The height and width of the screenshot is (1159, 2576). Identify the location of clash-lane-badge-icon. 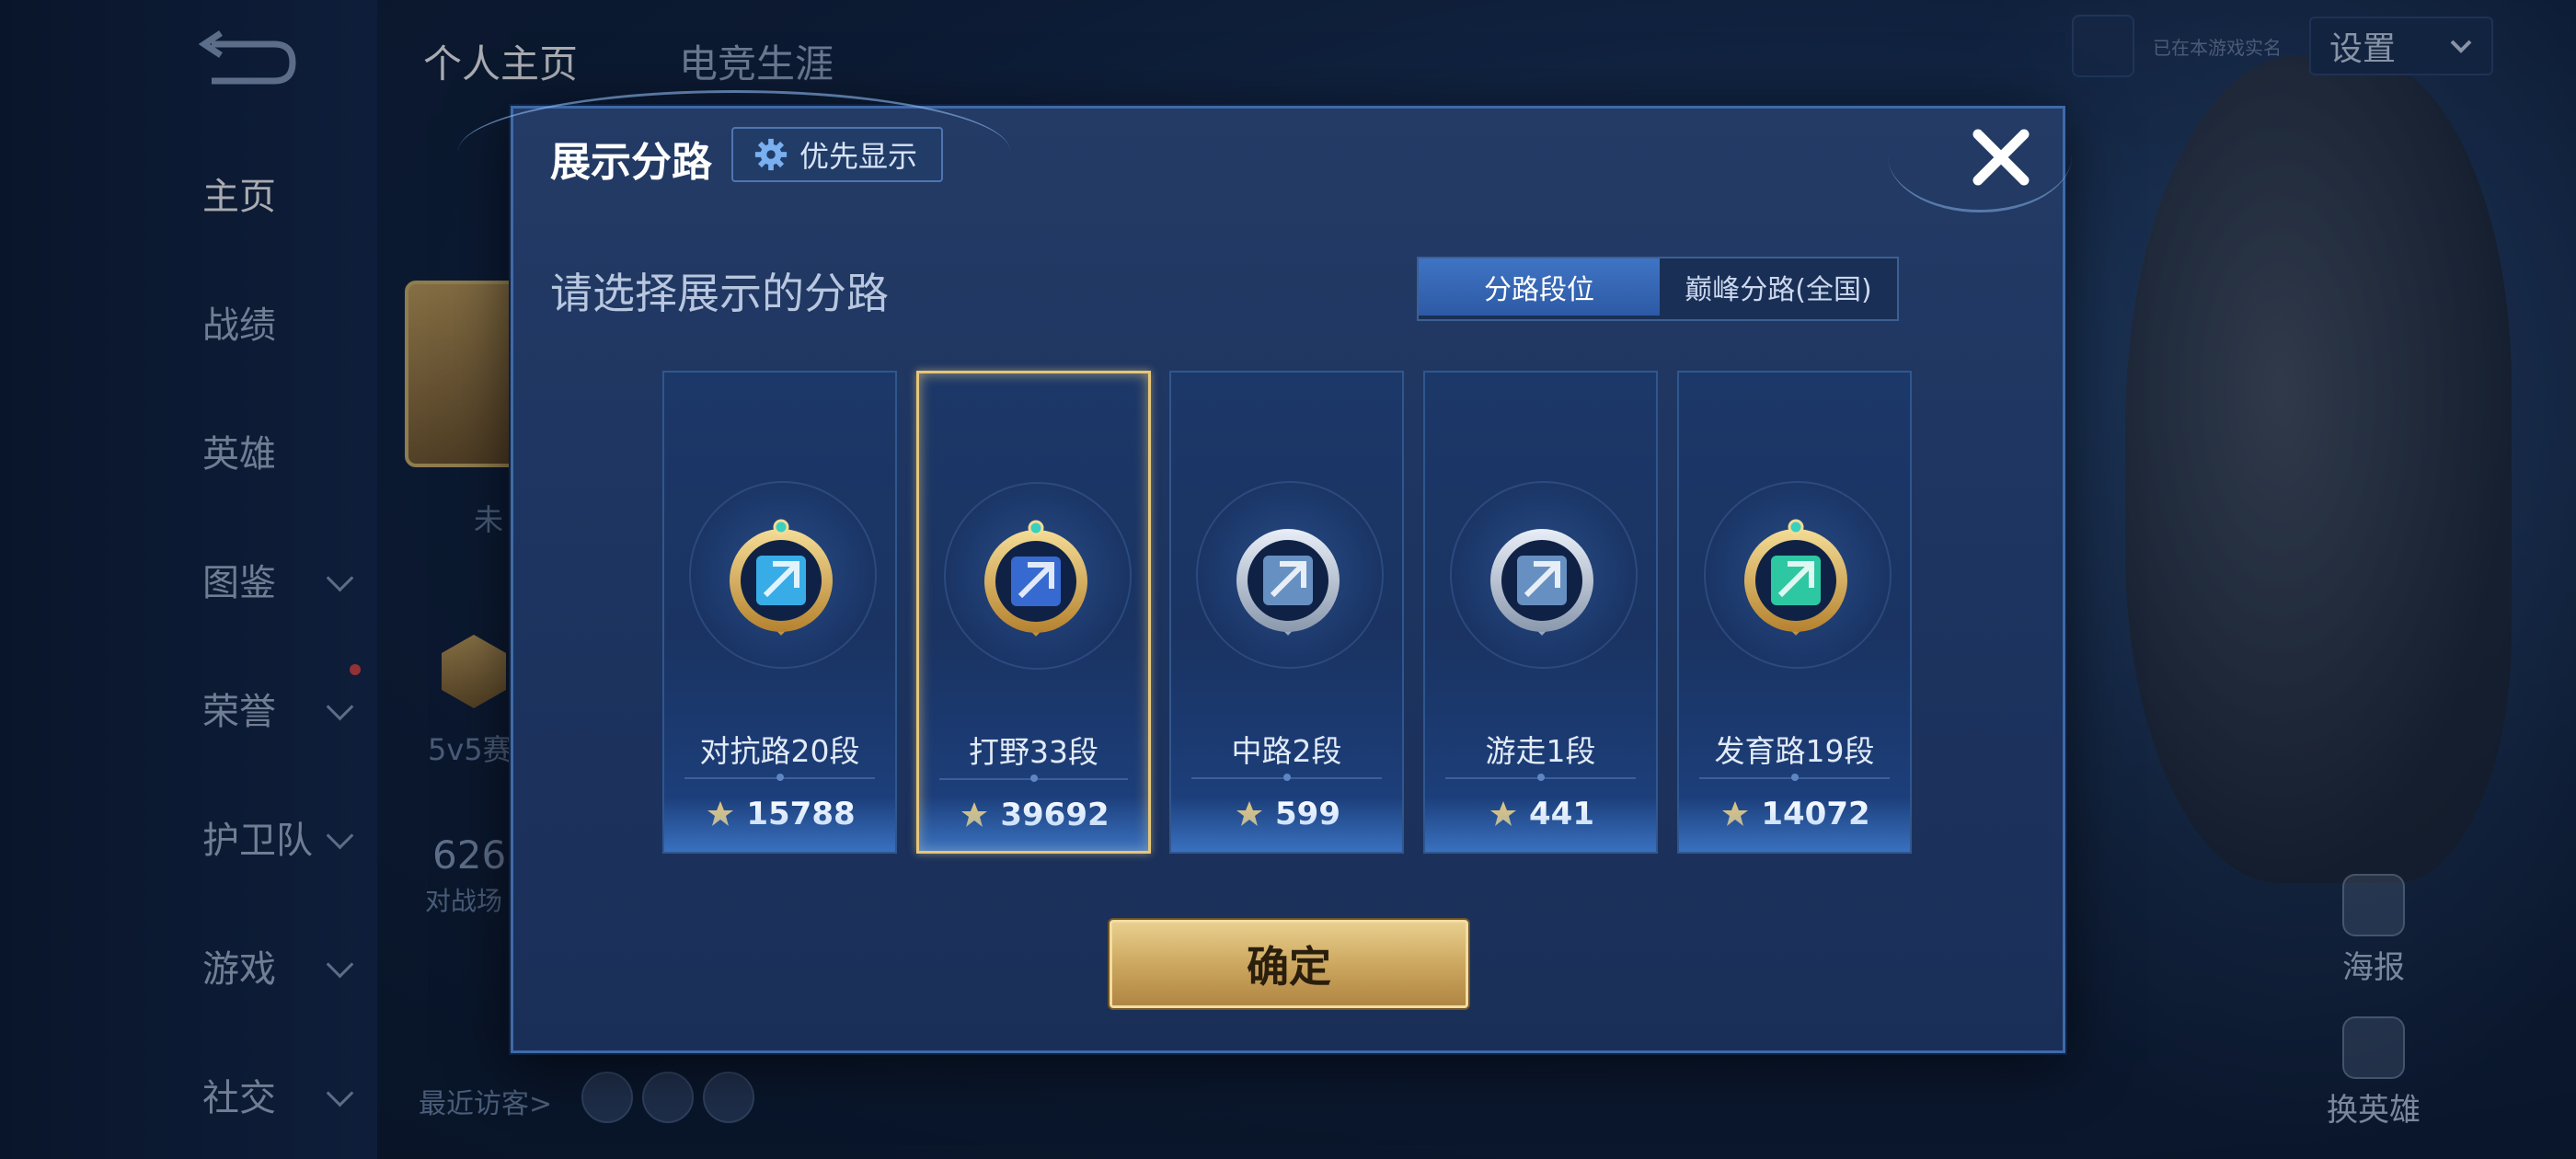
(781, 577).